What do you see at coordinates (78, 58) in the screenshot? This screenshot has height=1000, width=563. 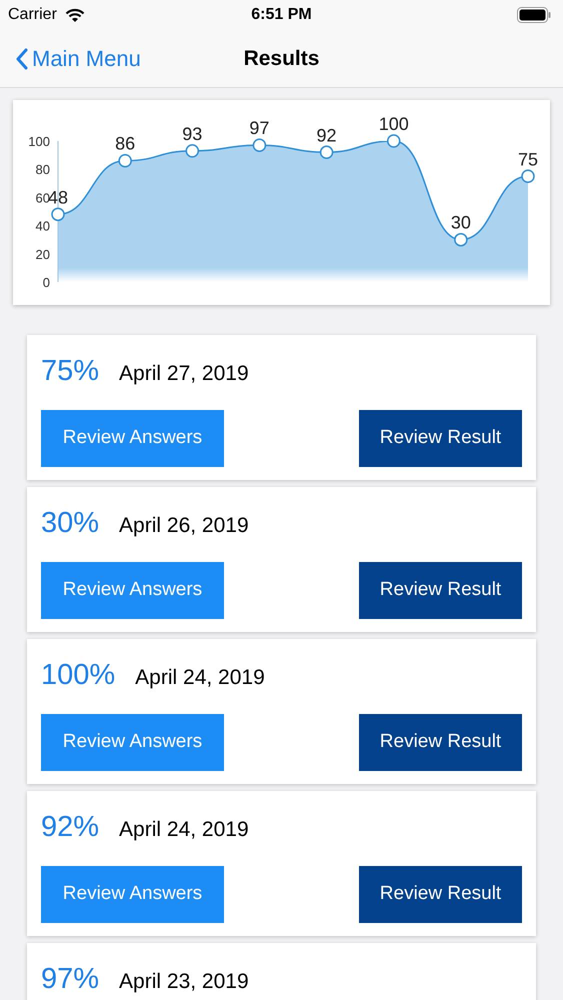 I see `back-button: Main Menu` at bounding box center [78, 58].